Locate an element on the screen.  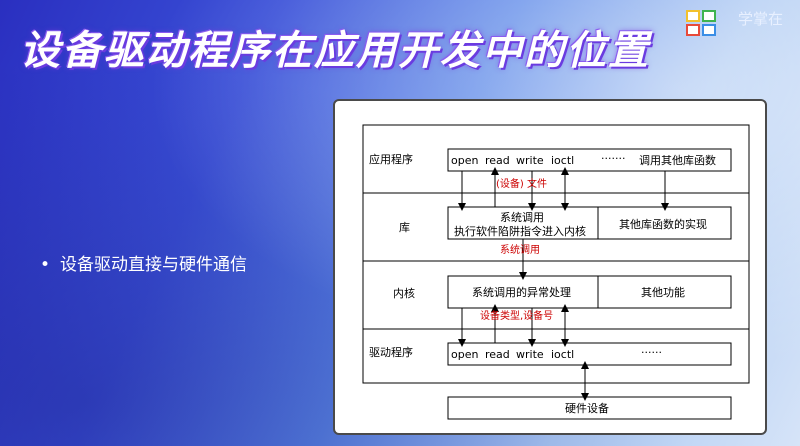
driver-call-read: read is located at coordinates (497, 354).